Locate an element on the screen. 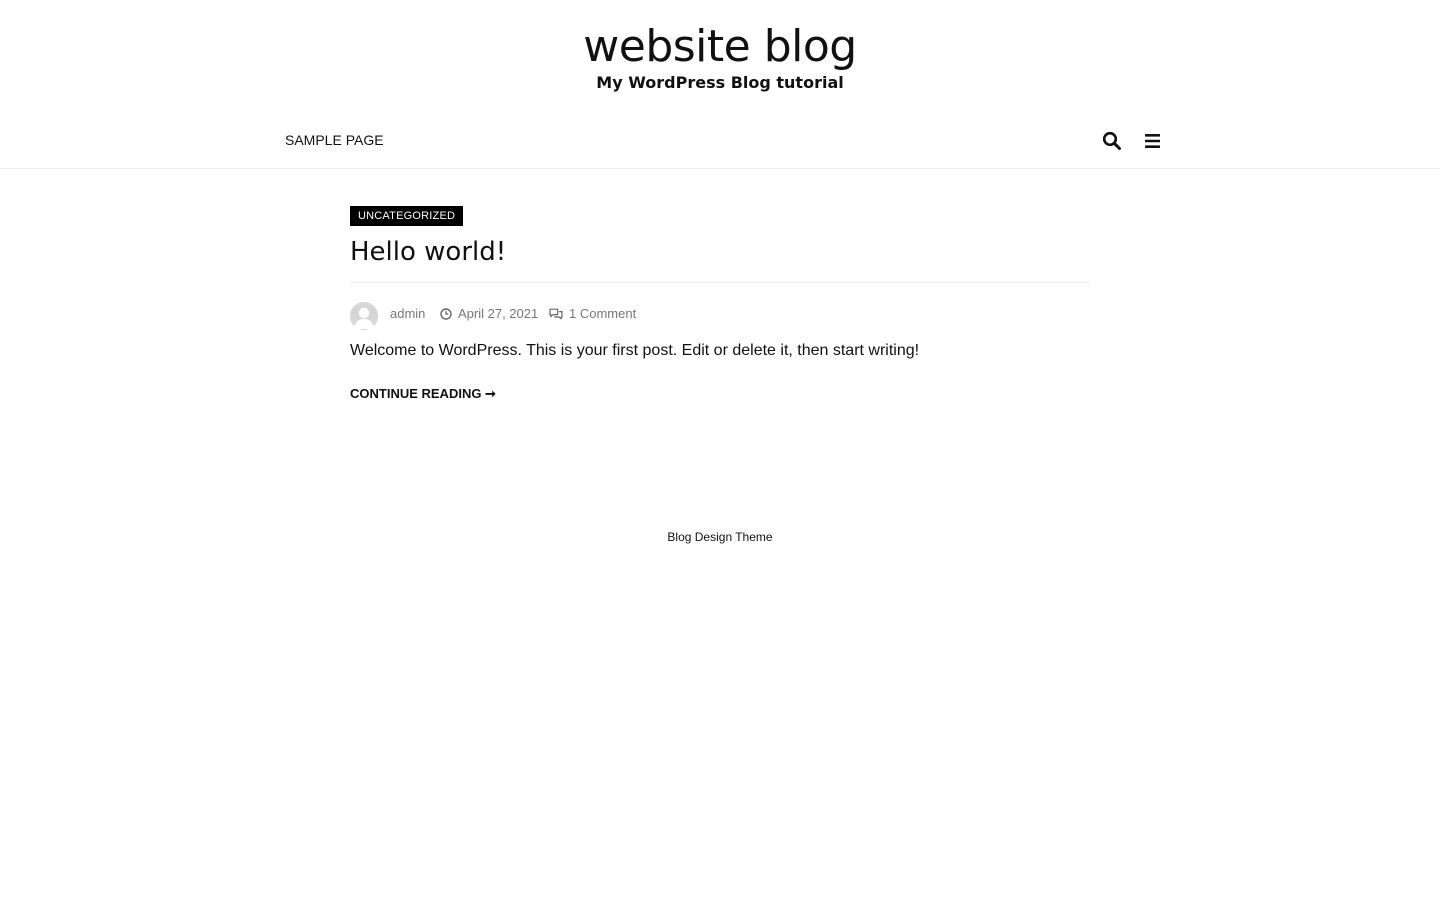 This screenshot has width=1440, height=900. comments-icon is located at coordinates (556, 314).